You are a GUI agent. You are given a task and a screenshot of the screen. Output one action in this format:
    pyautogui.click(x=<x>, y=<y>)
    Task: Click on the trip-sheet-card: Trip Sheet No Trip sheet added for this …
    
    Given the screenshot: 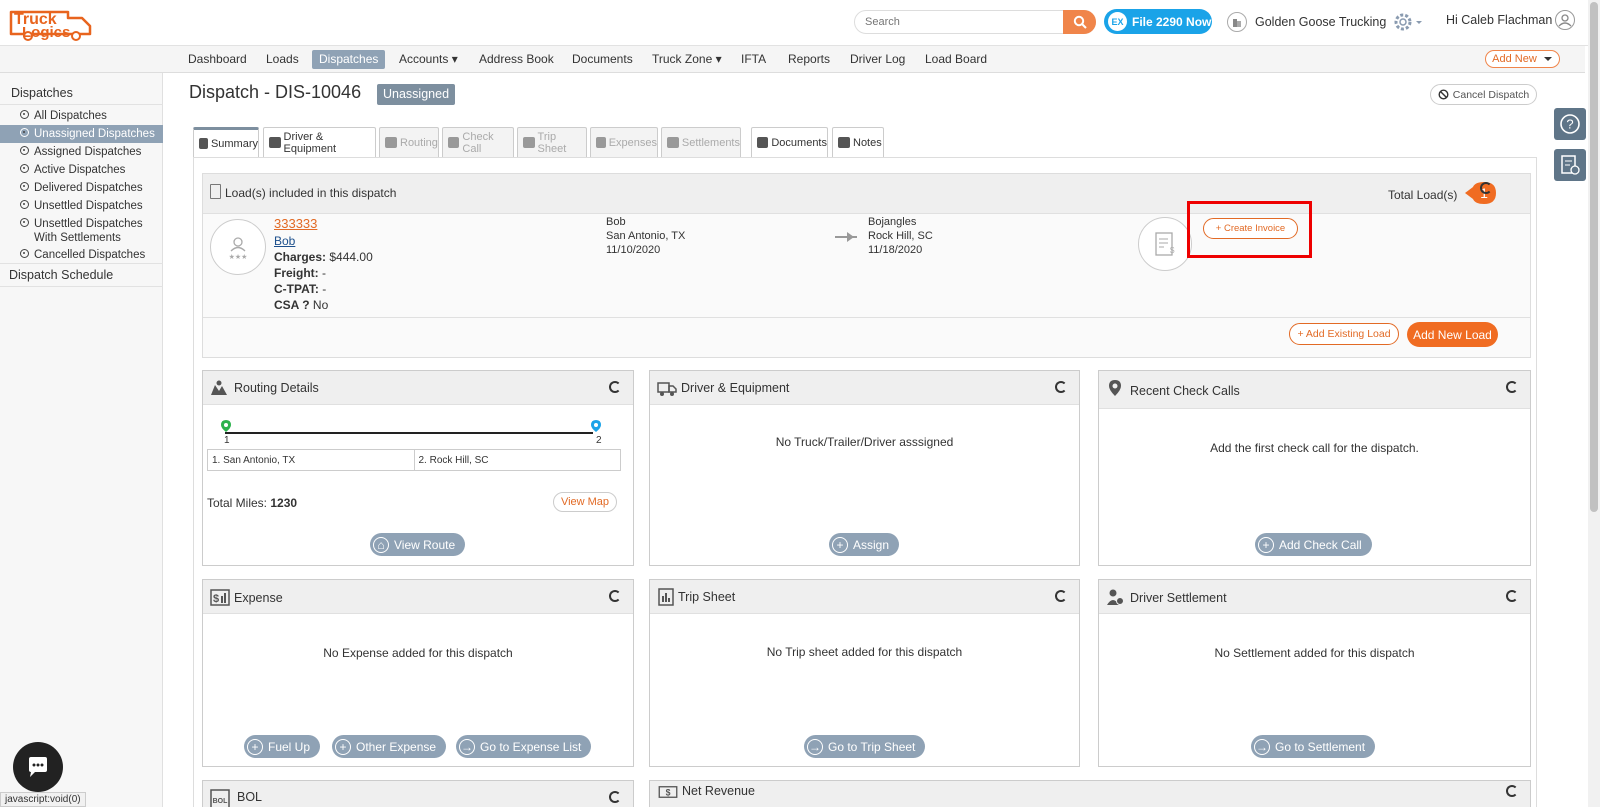 What is the action you would take?
    pyautogui.click(x=864, y=673)
    